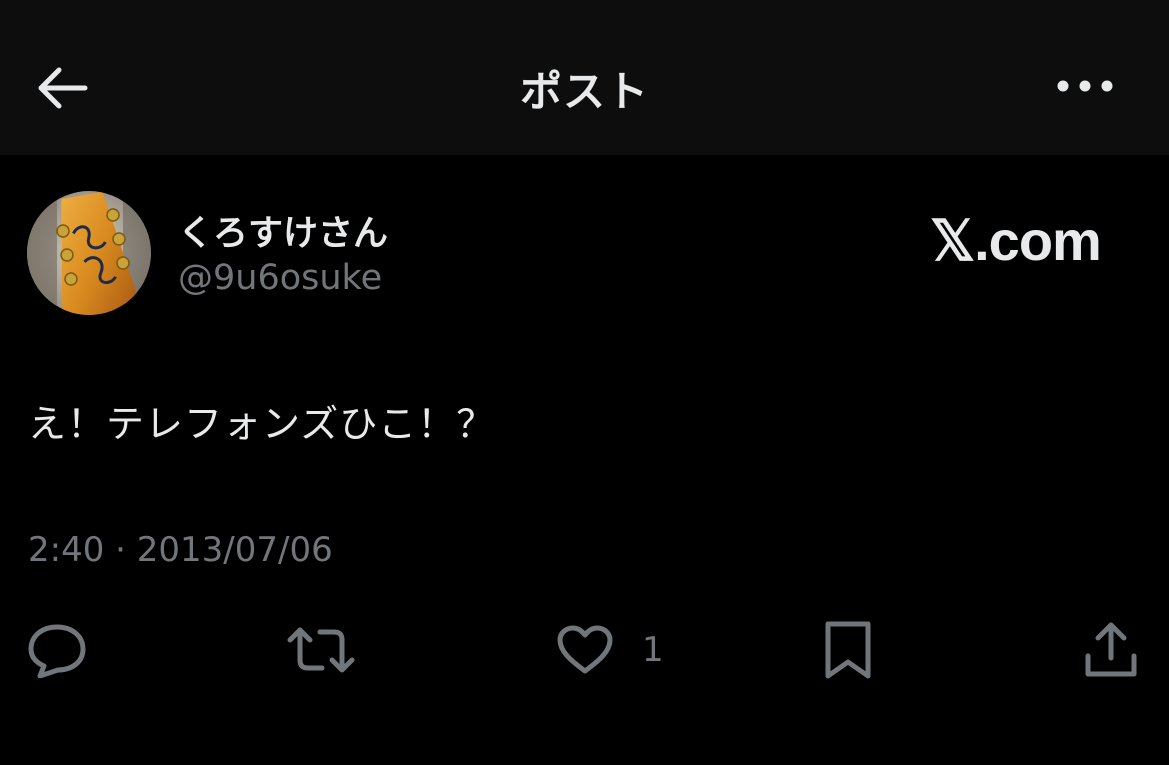 The image size is (1169, 765). I want to click on repost-button, so click(321, 650).